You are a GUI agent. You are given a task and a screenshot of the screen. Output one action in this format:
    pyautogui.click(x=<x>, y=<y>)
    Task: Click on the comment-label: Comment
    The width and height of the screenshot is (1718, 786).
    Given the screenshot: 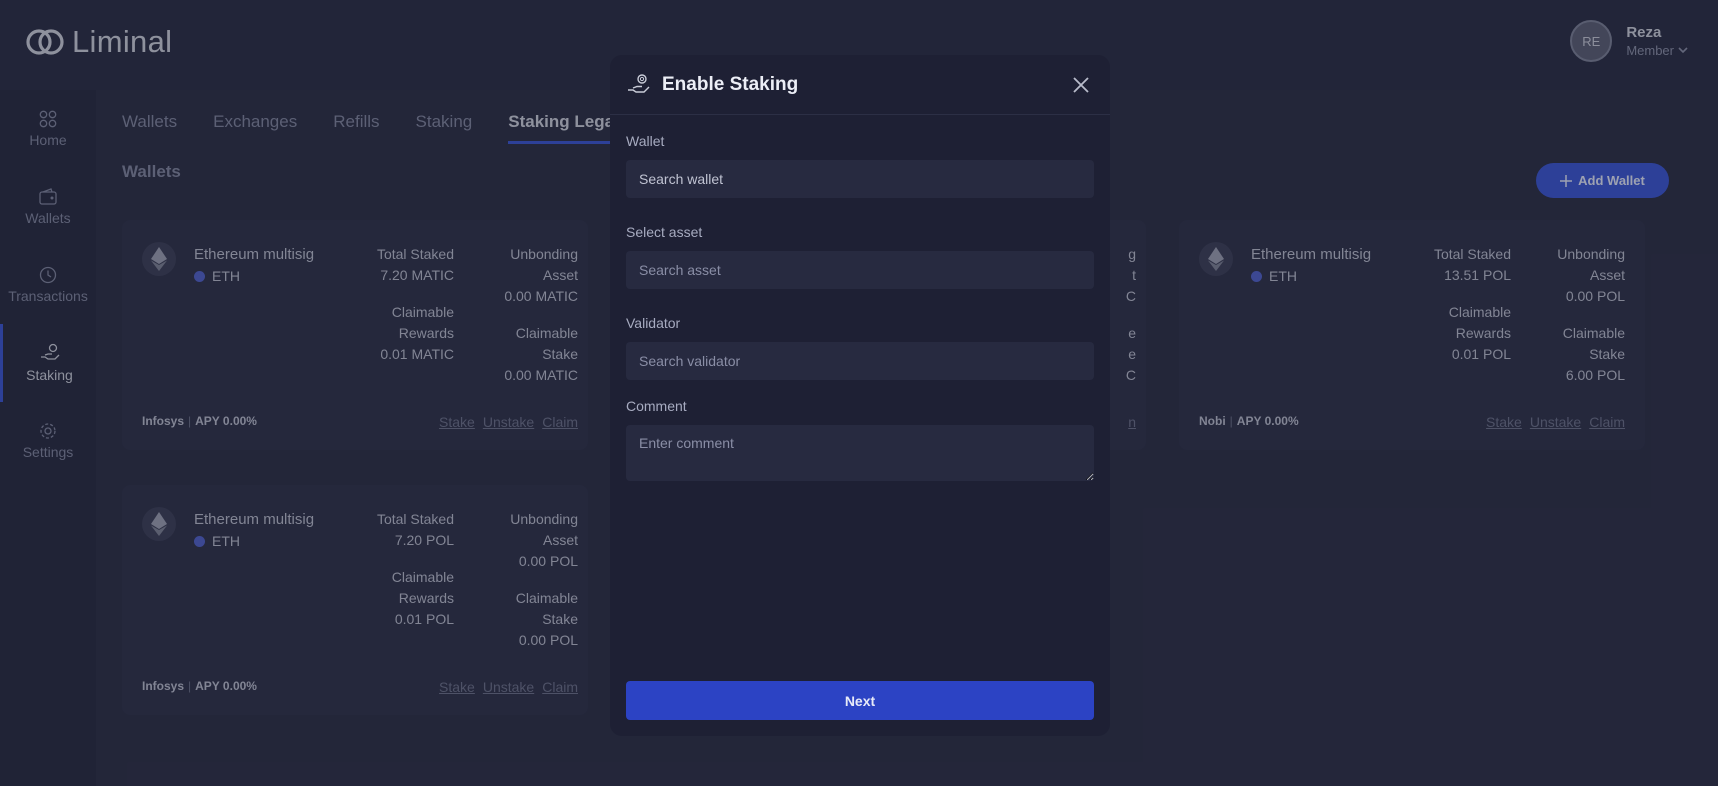 What is the action you would take?
    pyautogui.click(x=656, y=406)
    